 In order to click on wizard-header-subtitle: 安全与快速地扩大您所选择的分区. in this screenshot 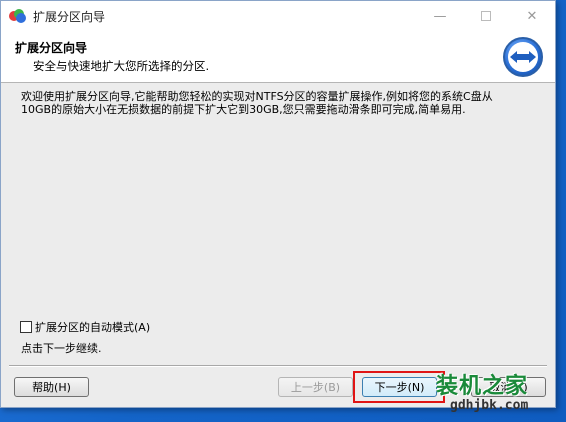, I will do `click(121, 66)`.